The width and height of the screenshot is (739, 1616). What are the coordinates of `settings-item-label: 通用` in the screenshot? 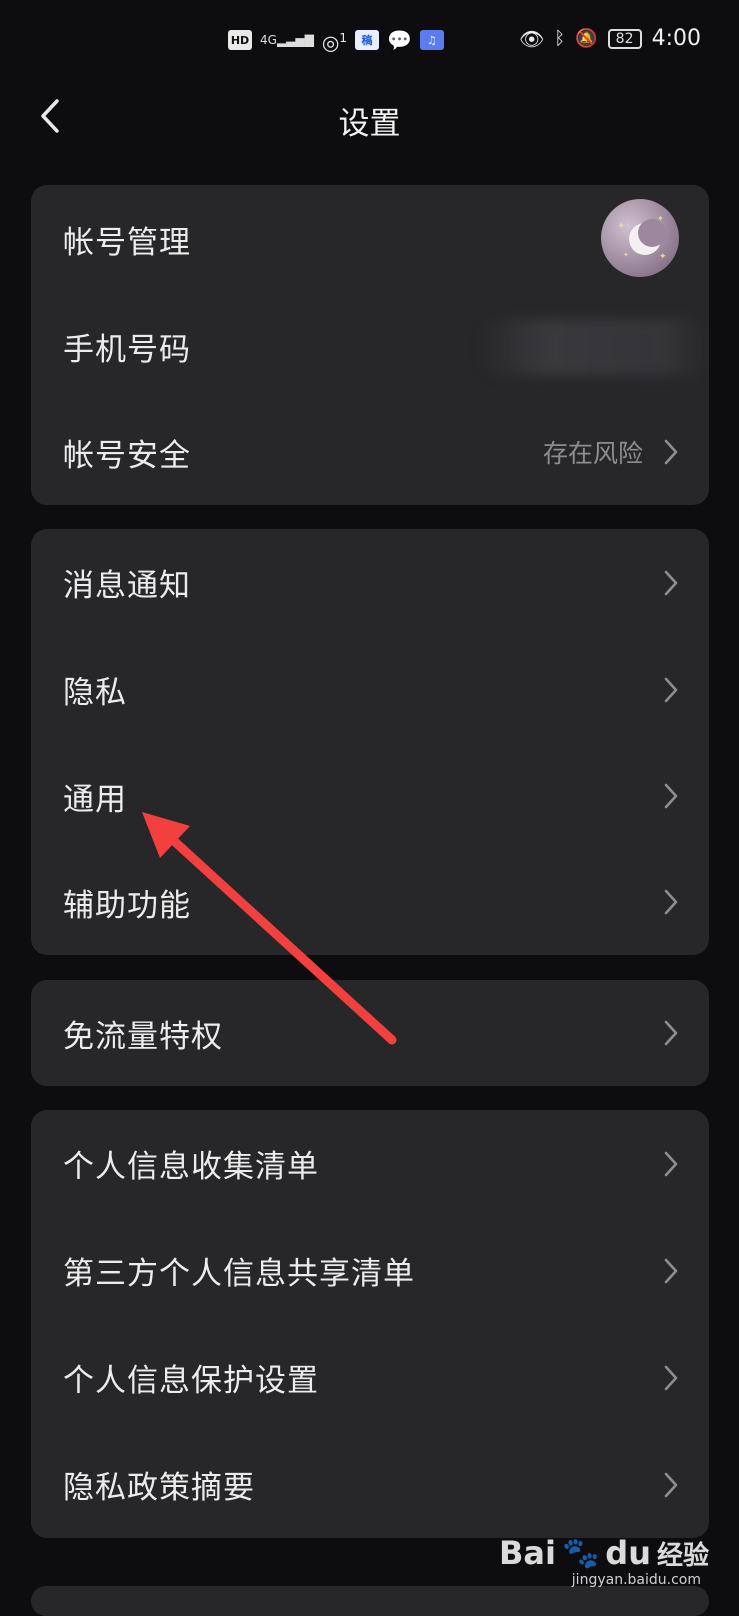 It's located at (95, 799).